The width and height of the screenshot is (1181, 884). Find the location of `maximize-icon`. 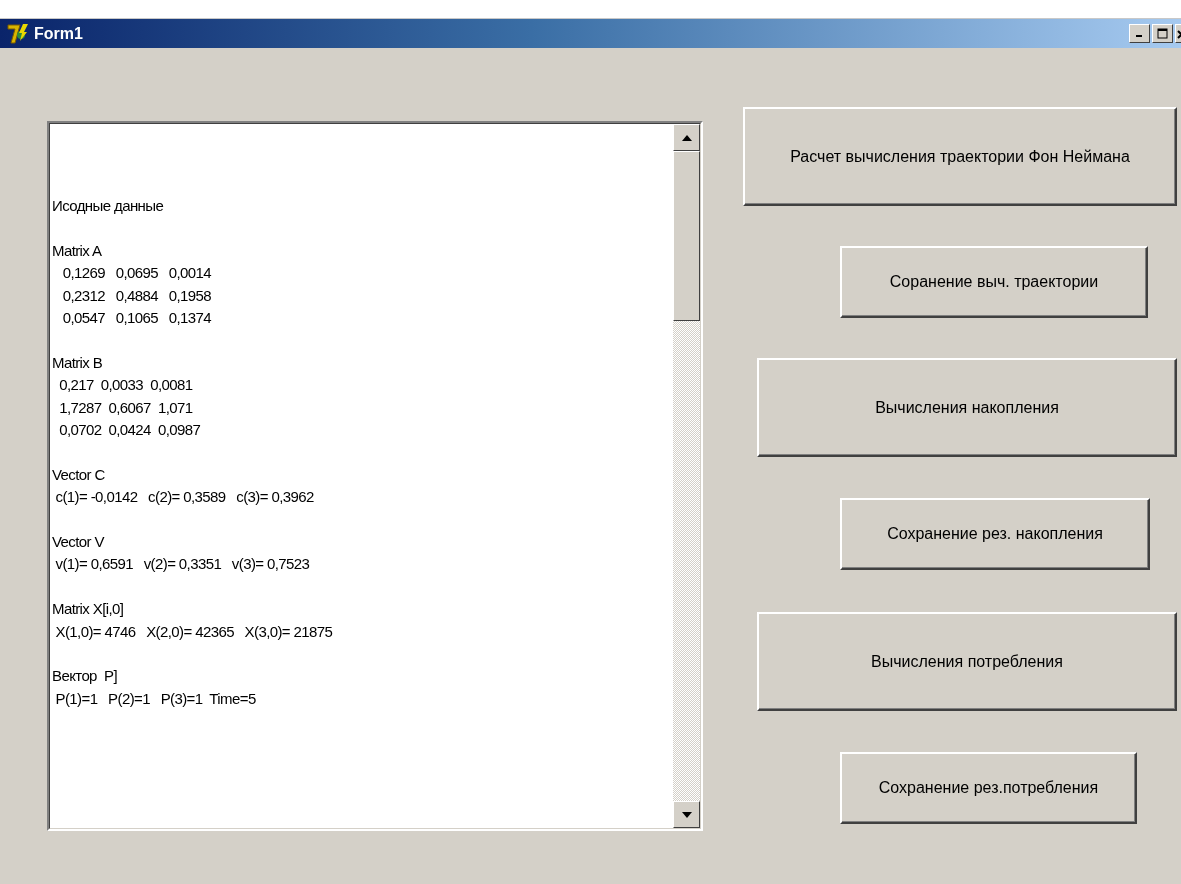

maximize-icon is located at coordinates (1162, 33).